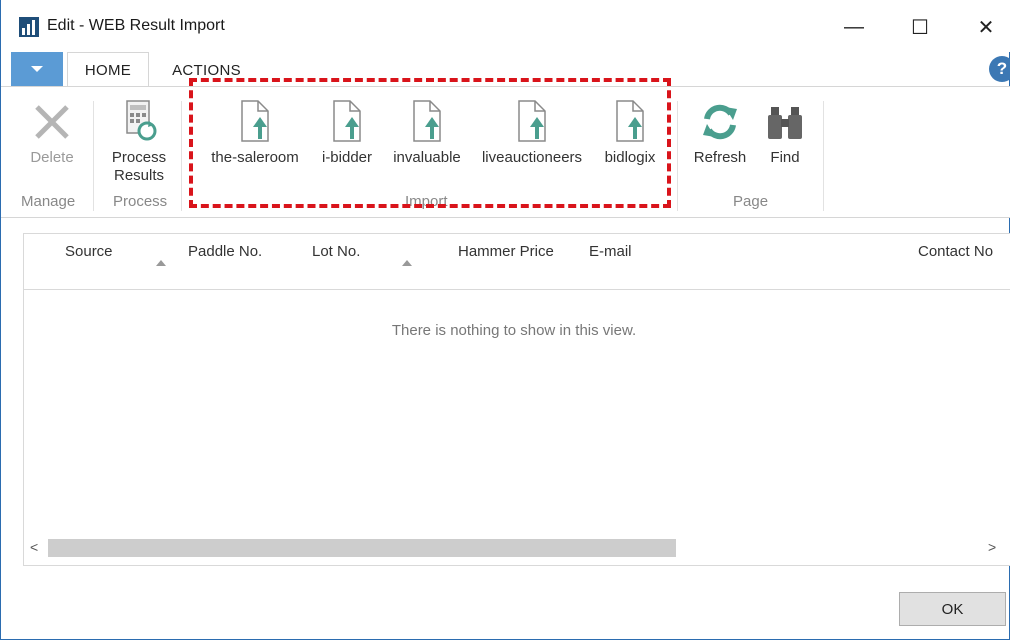 The width and height of the screenshot is (1010, 640). What do you see at coordinates (52, 157) in the screenshot?
I see `delete-label: Delete` at bounding box center [52, 157].